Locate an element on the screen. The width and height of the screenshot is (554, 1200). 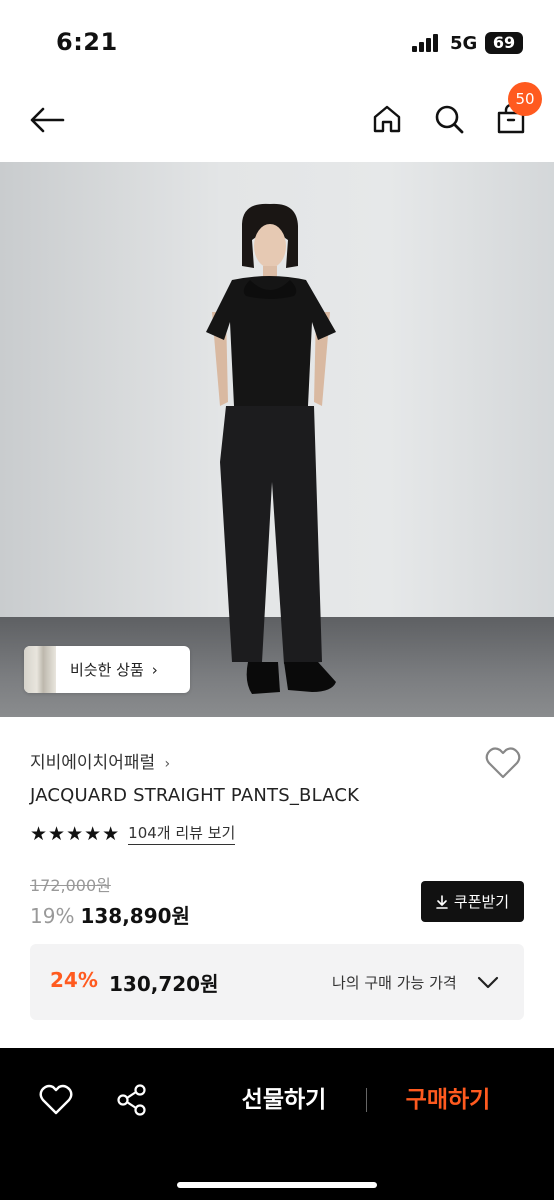
home-indicator is located at coordinates (277, 1185).